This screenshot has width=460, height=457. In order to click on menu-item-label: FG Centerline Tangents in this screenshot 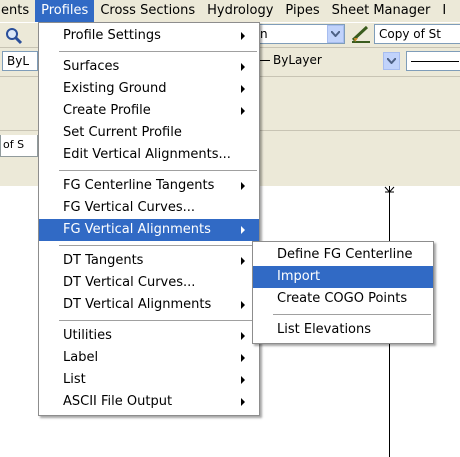, I will do `click(139, 185)`.